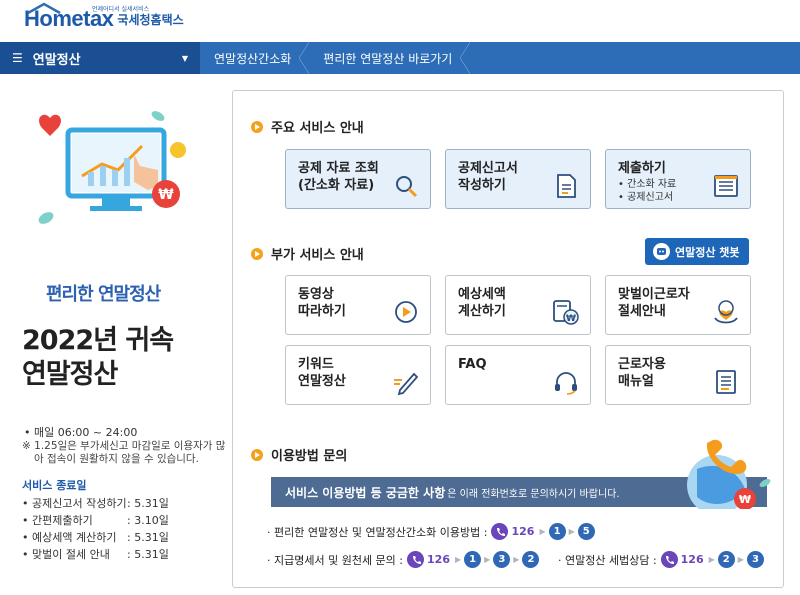 This screenshot has width=800, height=595. I want to click on heart-hand-icon, so click(726, 312).